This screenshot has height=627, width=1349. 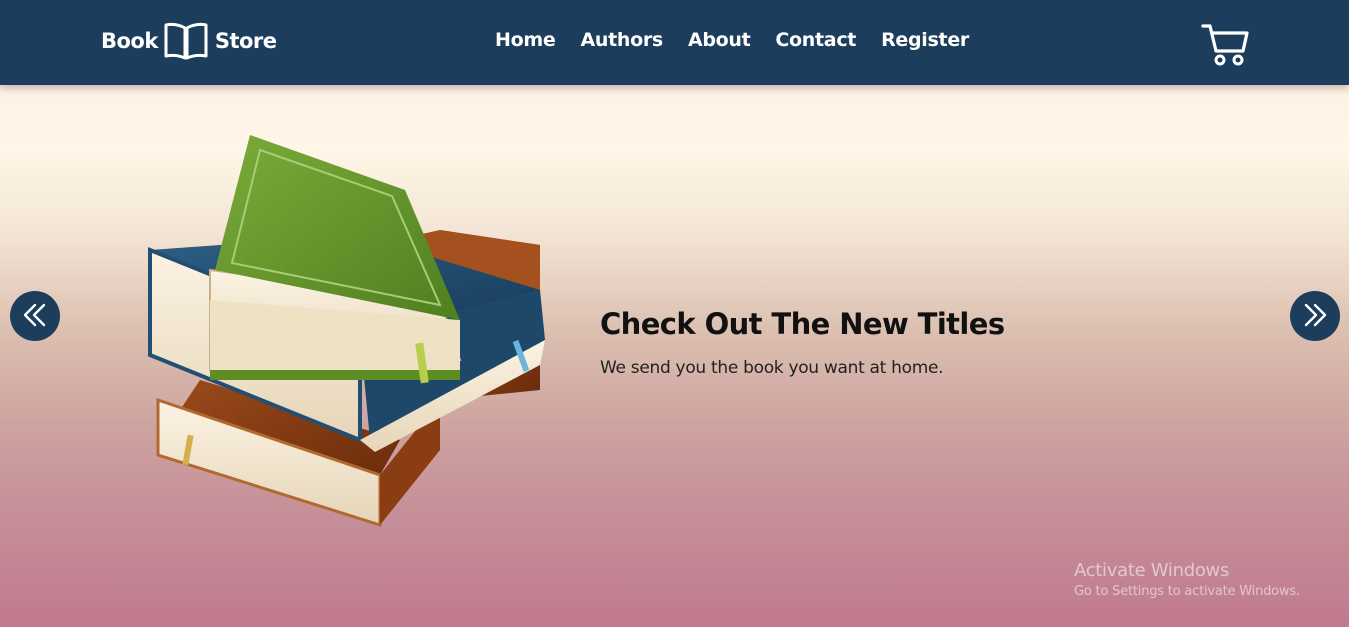 What do you see at coordinates (1187, 591) in the screenshot?
I see `watermark-subtitle: Go to Settings to activate Windows.` at bounding box center [1187, 591].